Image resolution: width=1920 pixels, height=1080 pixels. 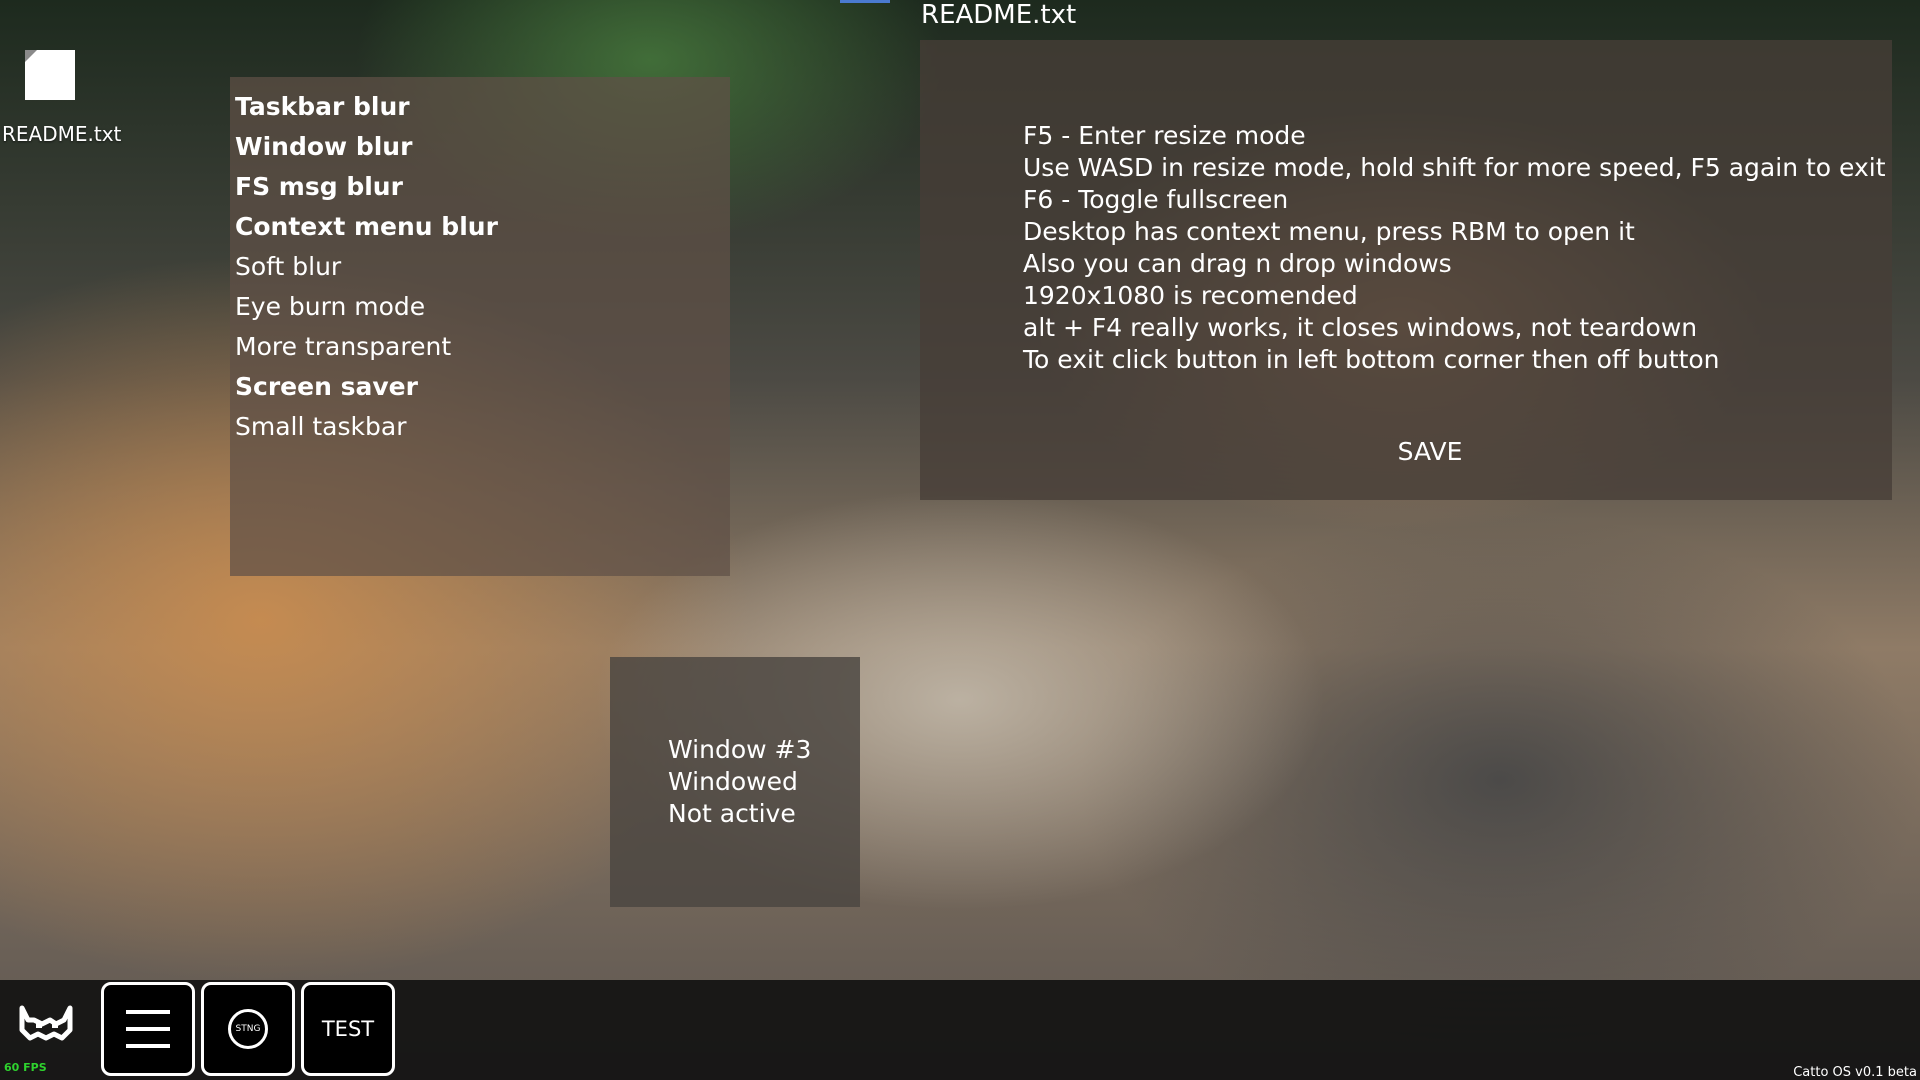 What do you see at coordinates (50, 75) in the screenshot?
I see `file-icon` at bounding box center [50, 75].